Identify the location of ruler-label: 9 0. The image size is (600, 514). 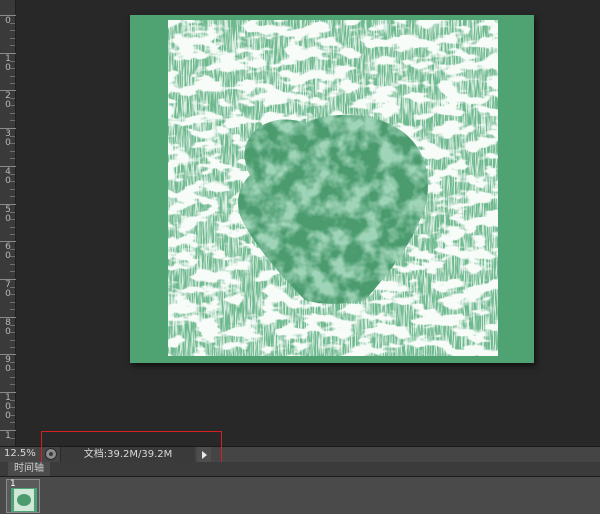
(8, 364).